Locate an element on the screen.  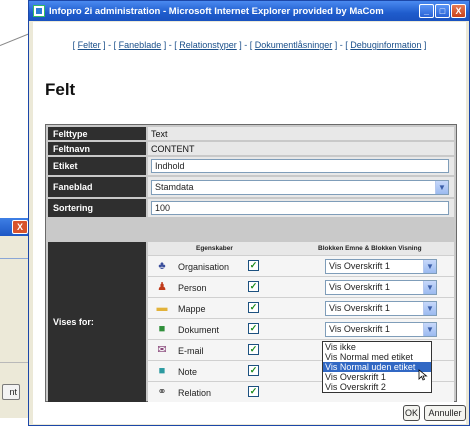
window-controls: _ □ X is located at coordinates (442, 11).